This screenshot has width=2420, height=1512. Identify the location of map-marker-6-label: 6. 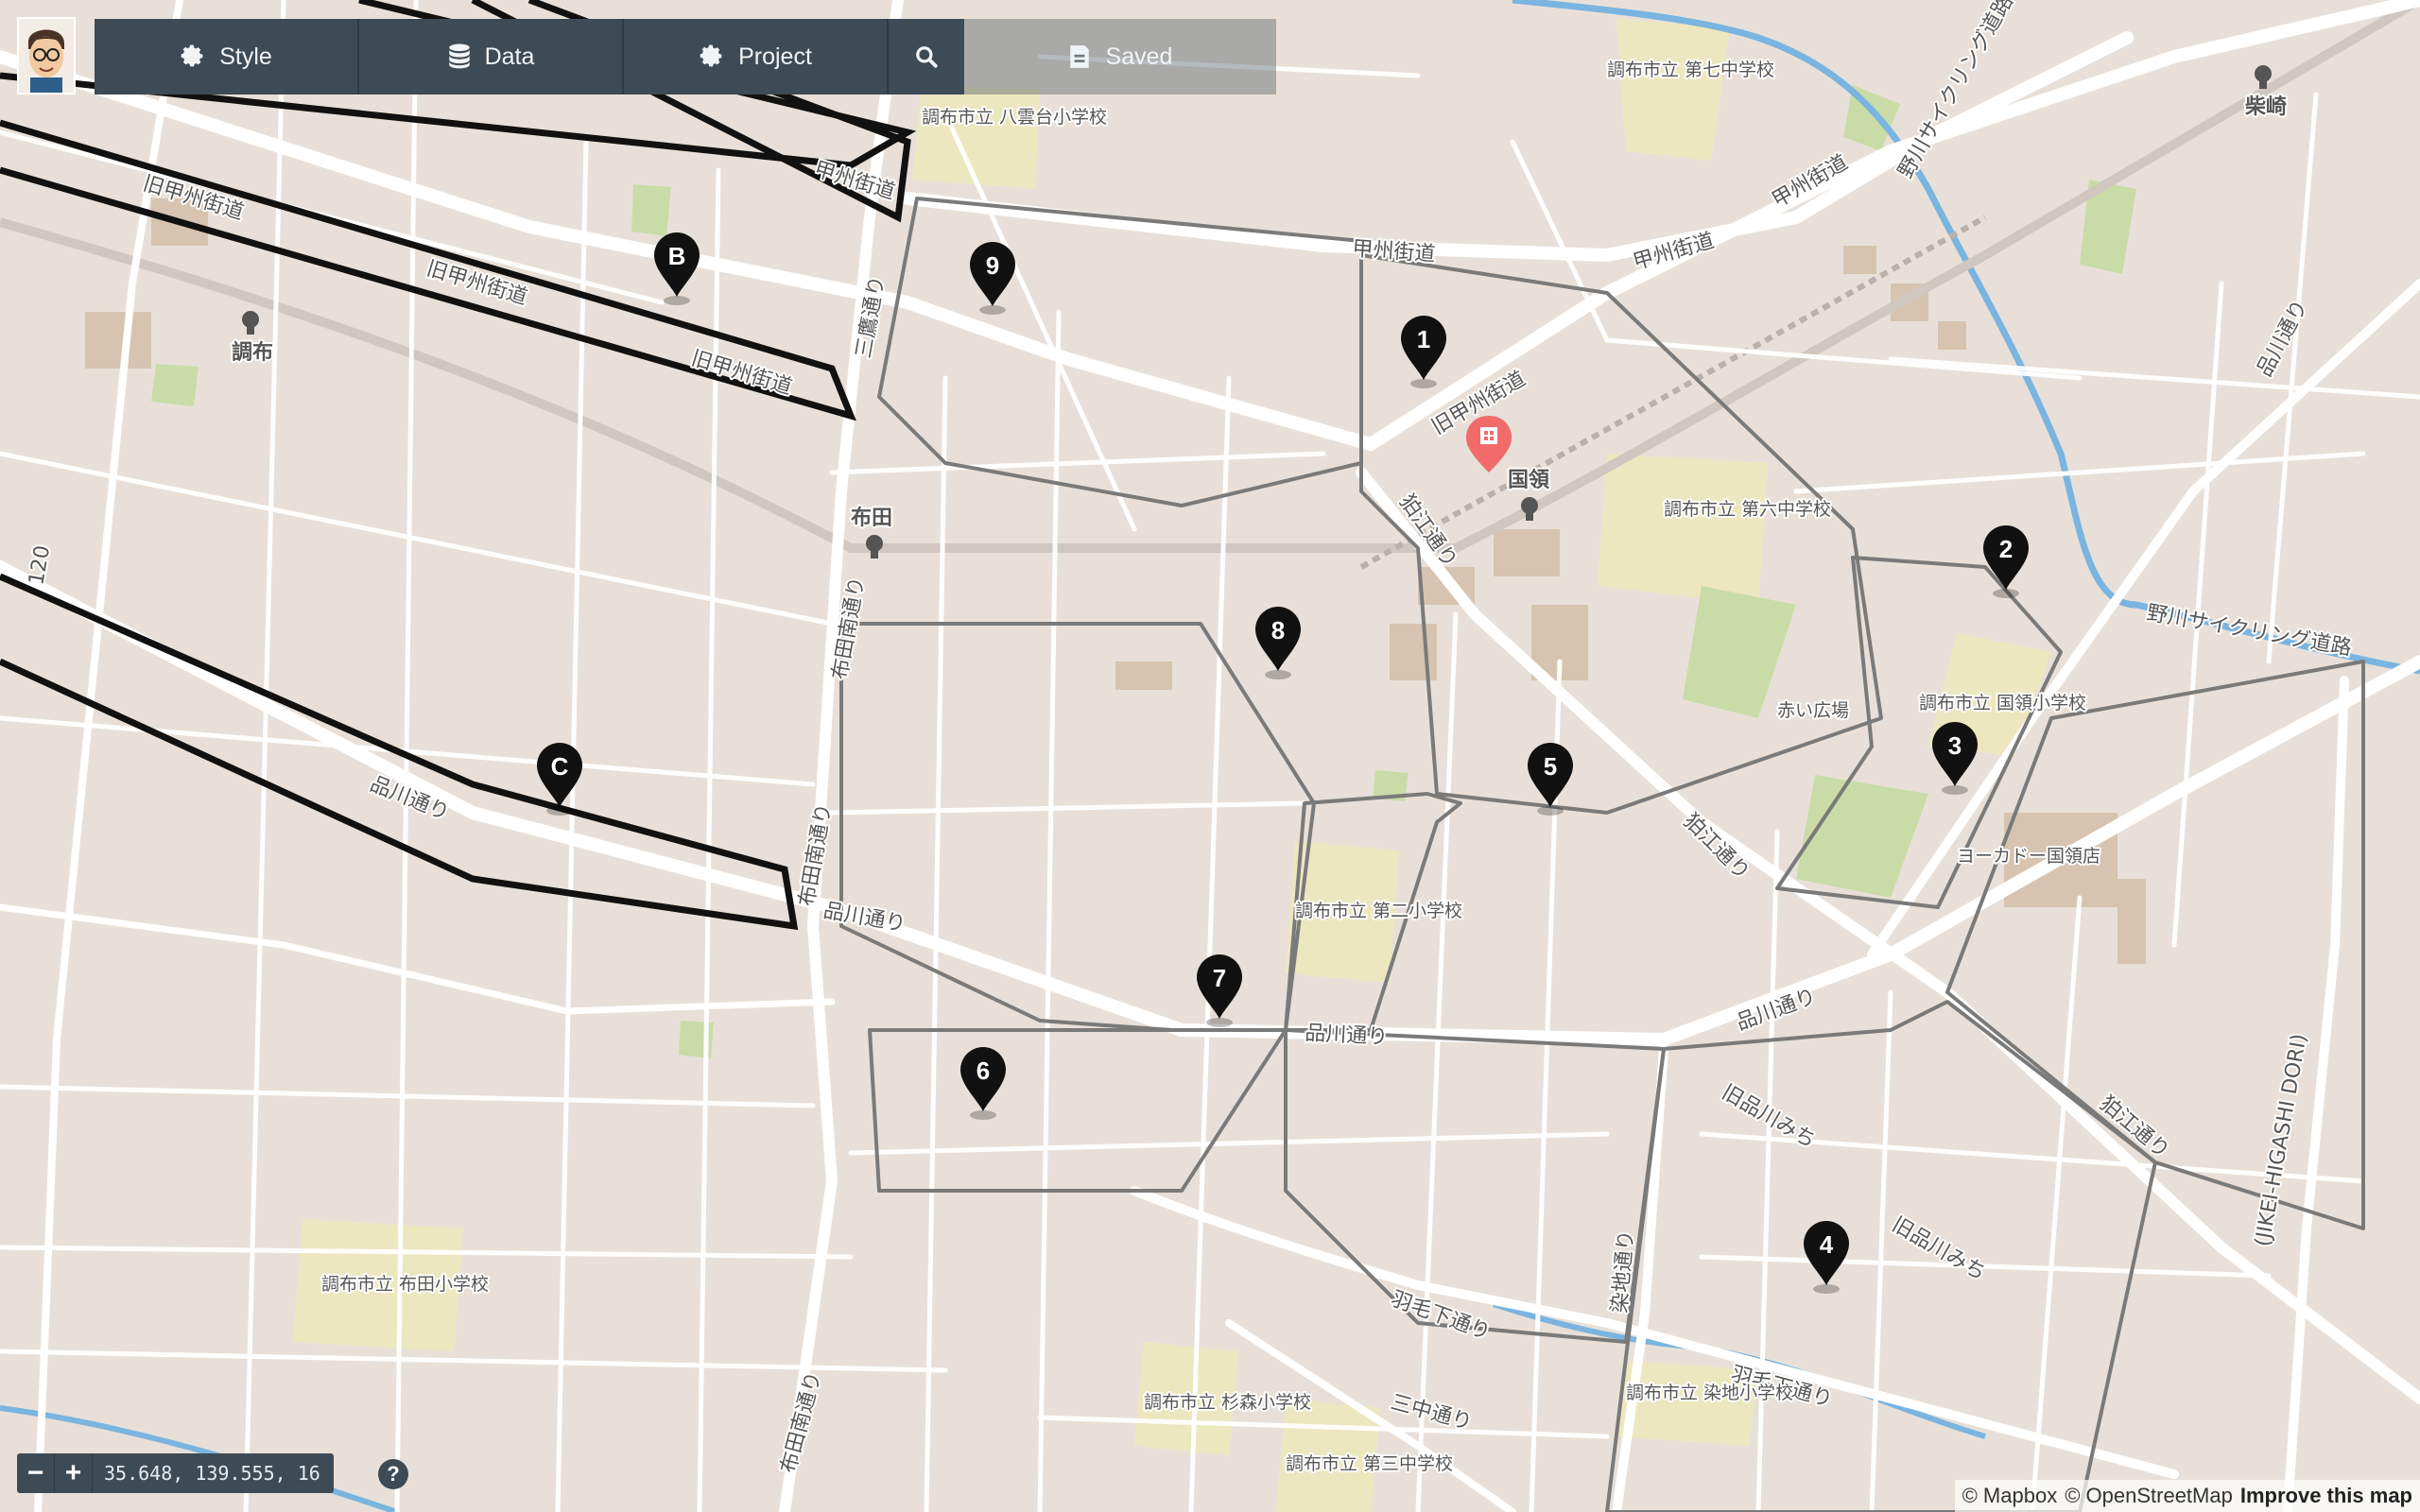
(984, 1071).